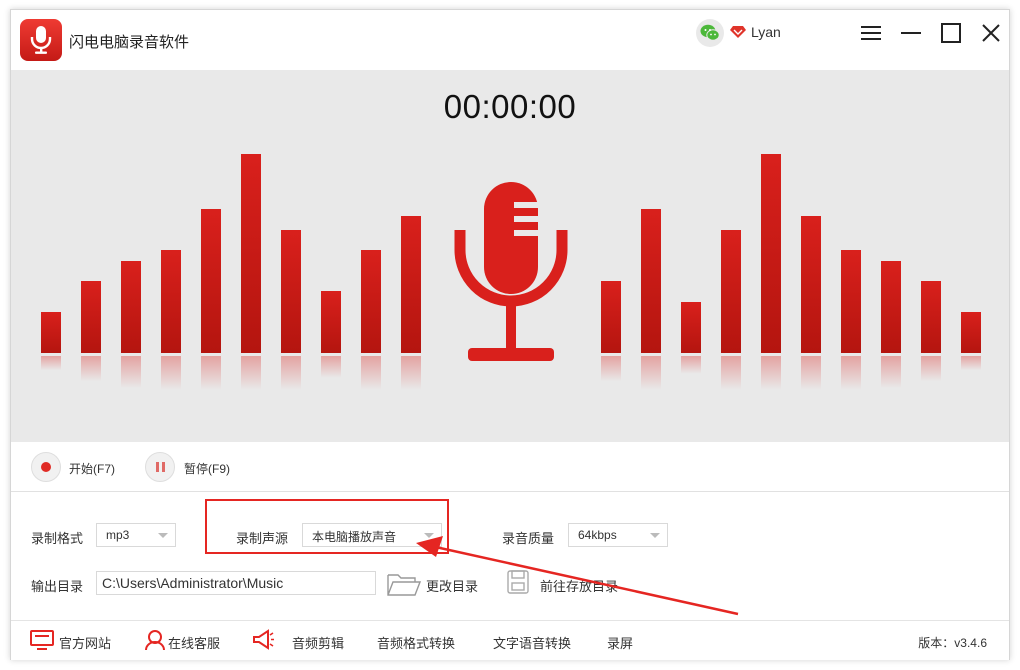 This screenshot has width=1020, height=670. What do you see at coordinates (952, 643) in the screenshot?
I see `version-label: 版本：v3.4.6` at bounding box center [952, 643].